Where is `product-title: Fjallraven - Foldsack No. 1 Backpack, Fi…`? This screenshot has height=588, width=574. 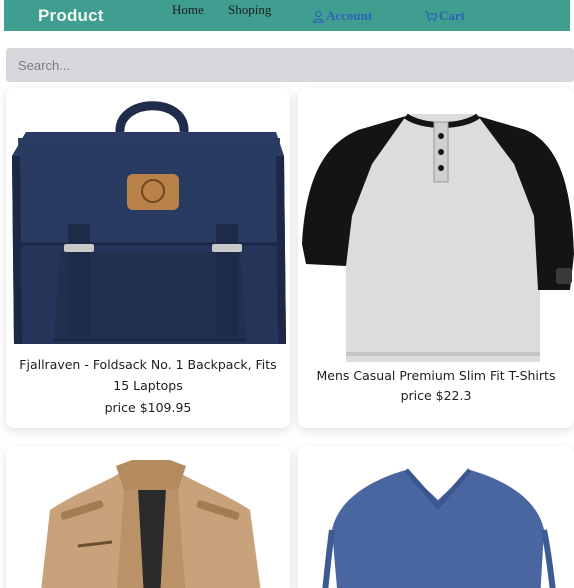 product-title: Fjallraven - Foldsack No. 1 Backpack, Fi… is located at coordinates (148, 375).